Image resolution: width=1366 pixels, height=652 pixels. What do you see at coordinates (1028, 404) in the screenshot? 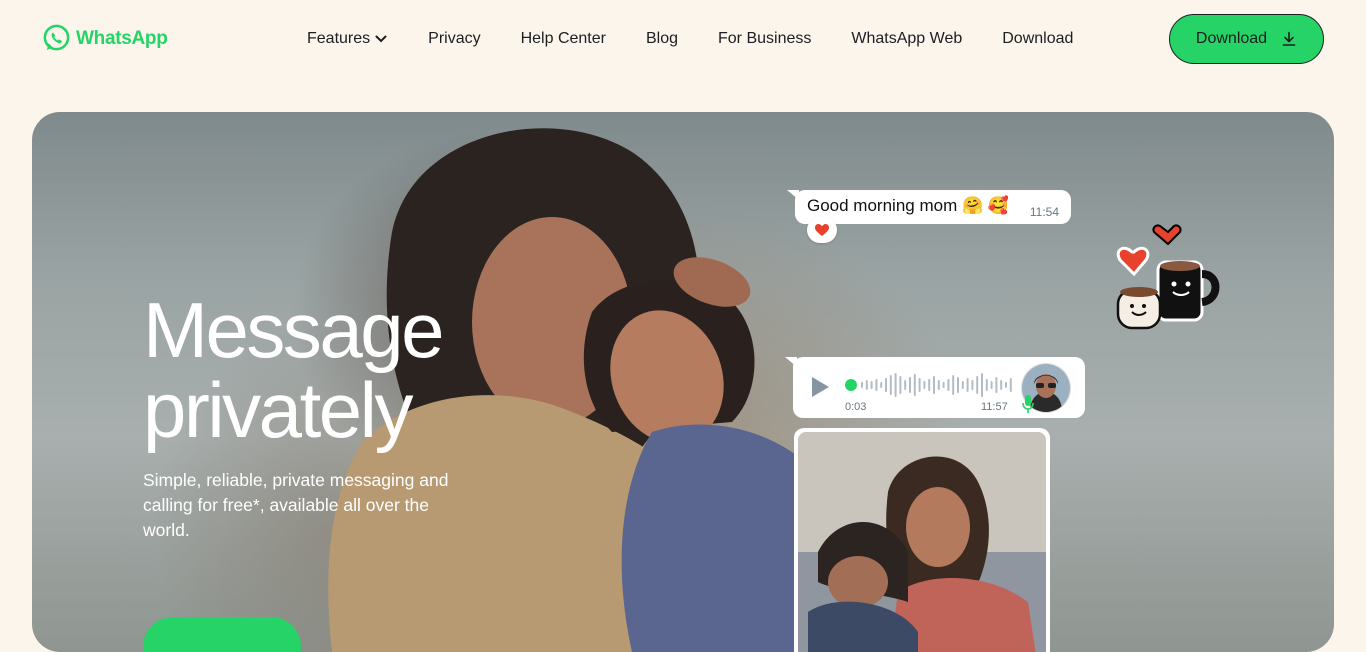
I see `microphone-icon` at bounding box center [1028, 404].